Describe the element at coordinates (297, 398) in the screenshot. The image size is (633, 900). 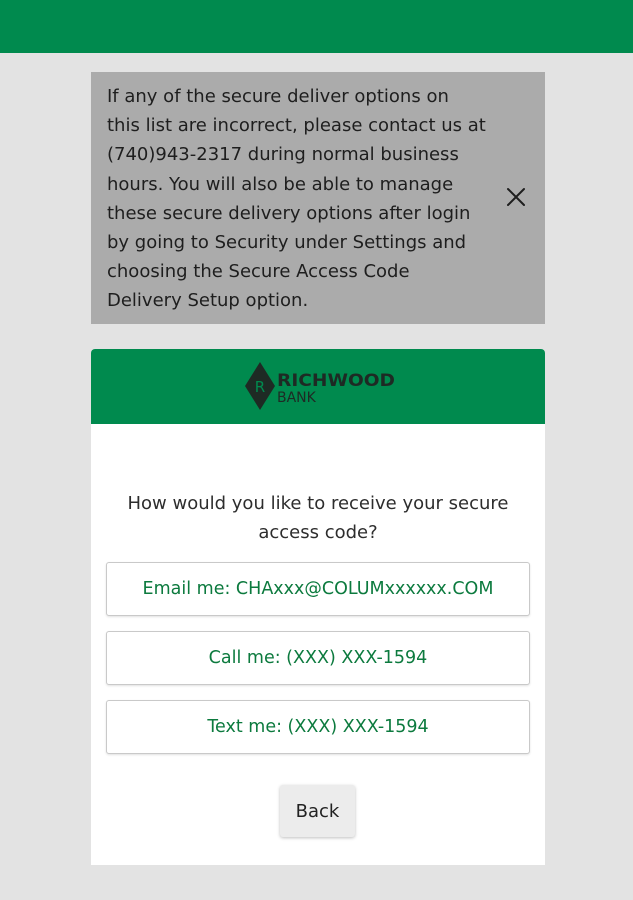
I see `logo-line2: BANK` at that location.